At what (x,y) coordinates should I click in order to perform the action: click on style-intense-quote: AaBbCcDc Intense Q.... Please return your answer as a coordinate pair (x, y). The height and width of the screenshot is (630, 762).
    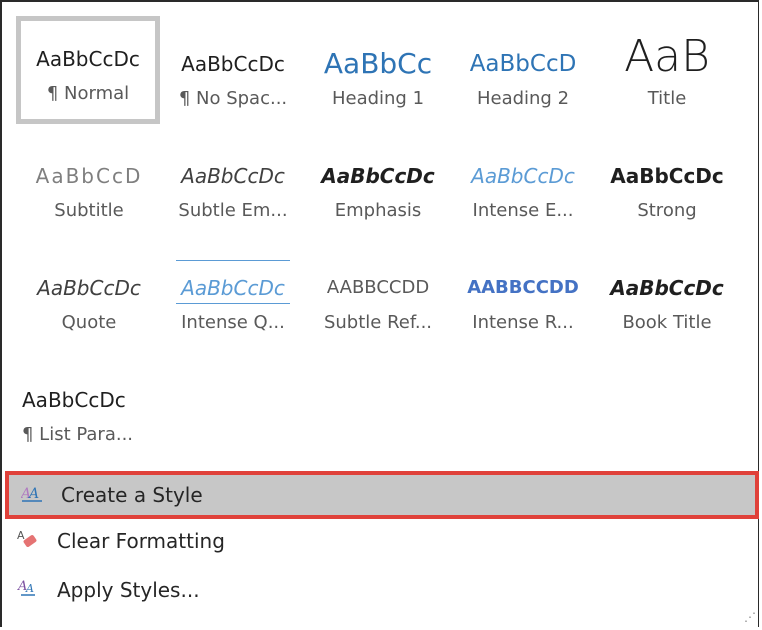
    Looking at the image, I should click on (233, 296).